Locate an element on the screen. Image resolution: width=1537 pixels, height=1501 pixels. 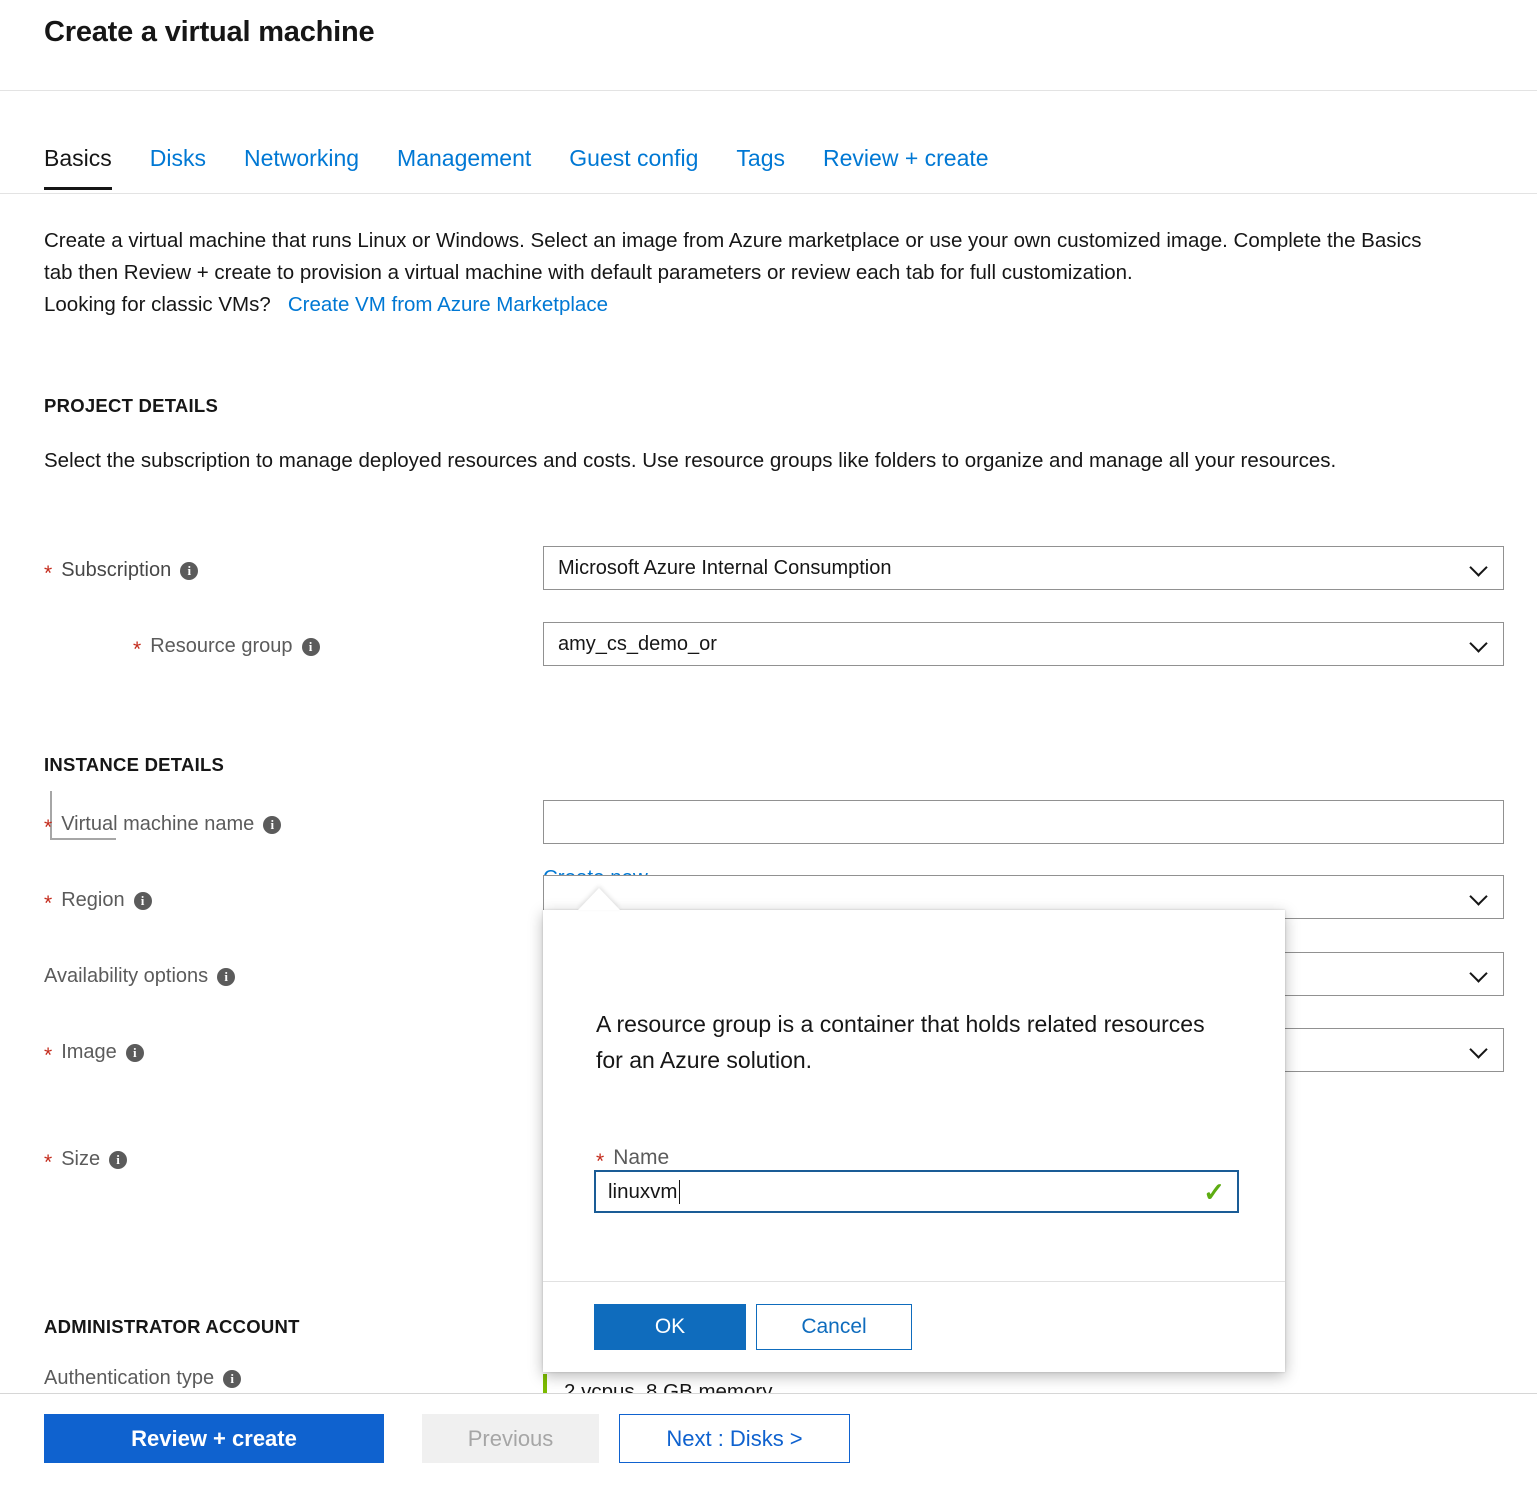
vm-name-label-text: Virtual machine name is located at coordinates (158, 824).